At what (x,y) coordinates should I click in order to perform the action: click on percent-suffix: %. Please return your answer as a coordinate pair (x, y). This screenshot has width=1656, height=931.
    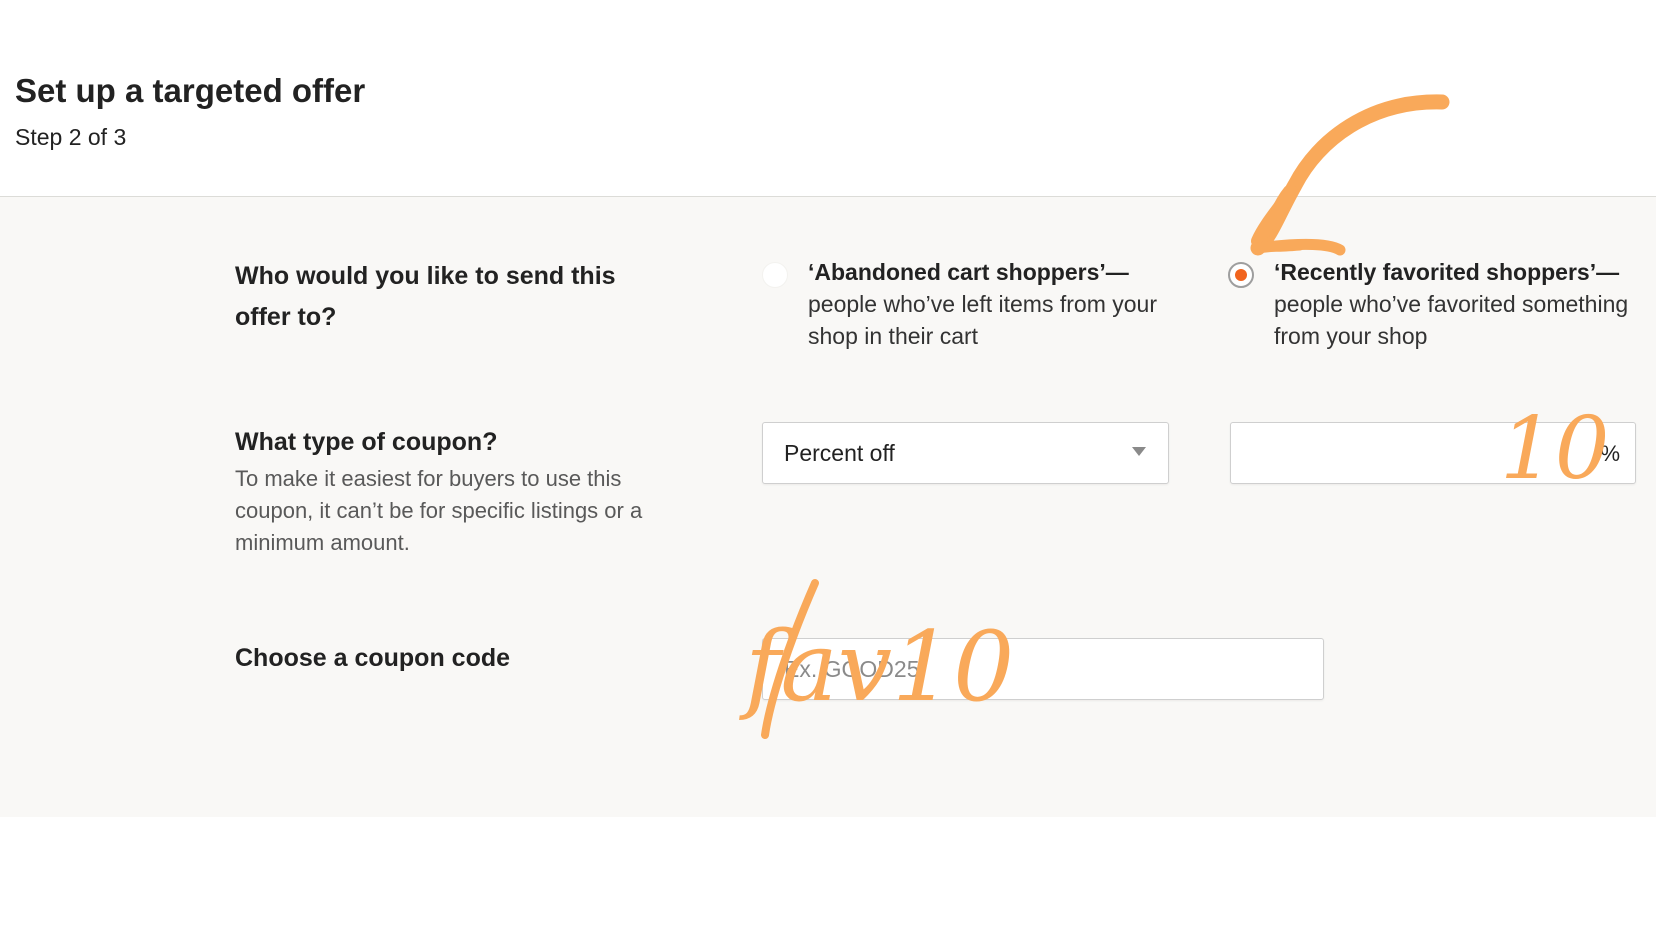
    Looking at the image, I should click on (1610, 453).